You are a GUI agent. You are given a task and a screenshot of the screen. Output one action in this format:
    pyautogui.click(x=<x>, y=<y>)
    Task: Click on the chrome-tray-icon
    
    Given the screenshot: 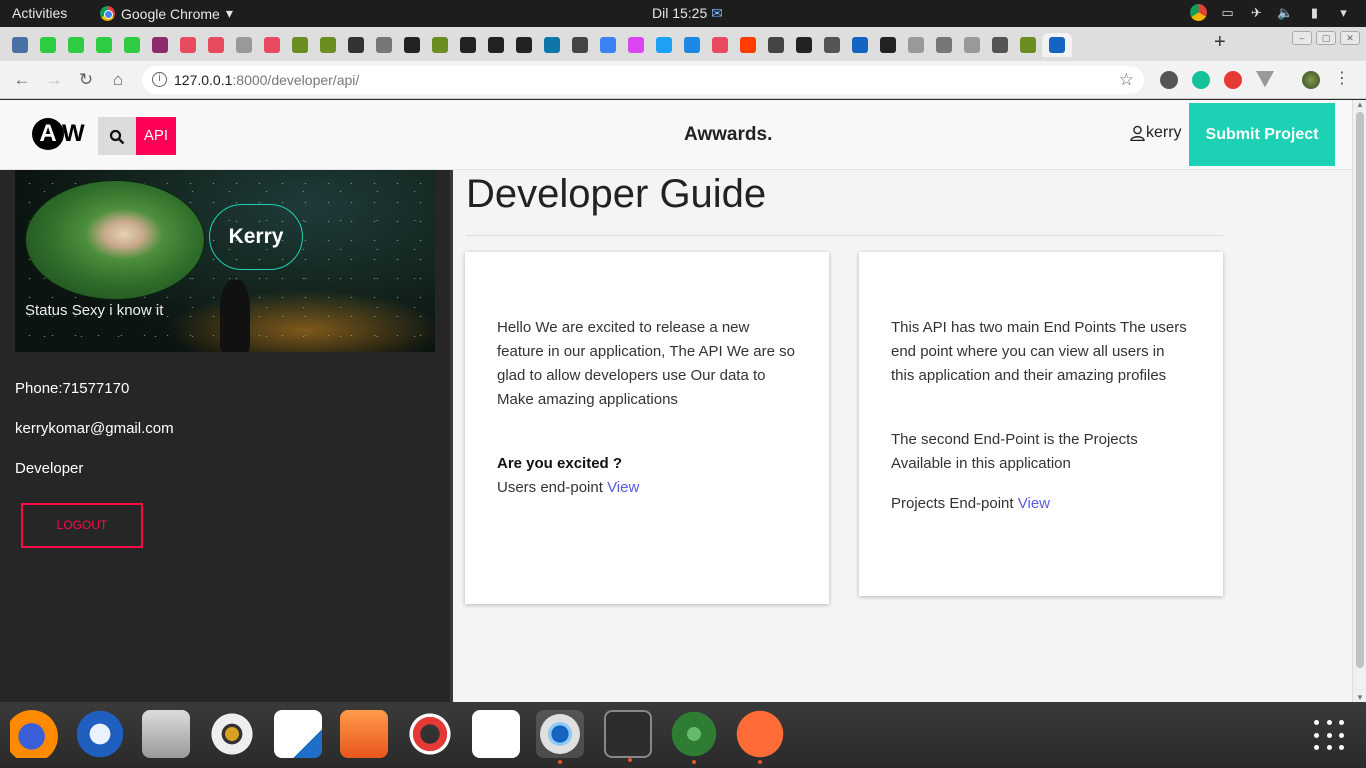 What is the action you would take?
    pyautogui.click(x=1198, y=12)
    